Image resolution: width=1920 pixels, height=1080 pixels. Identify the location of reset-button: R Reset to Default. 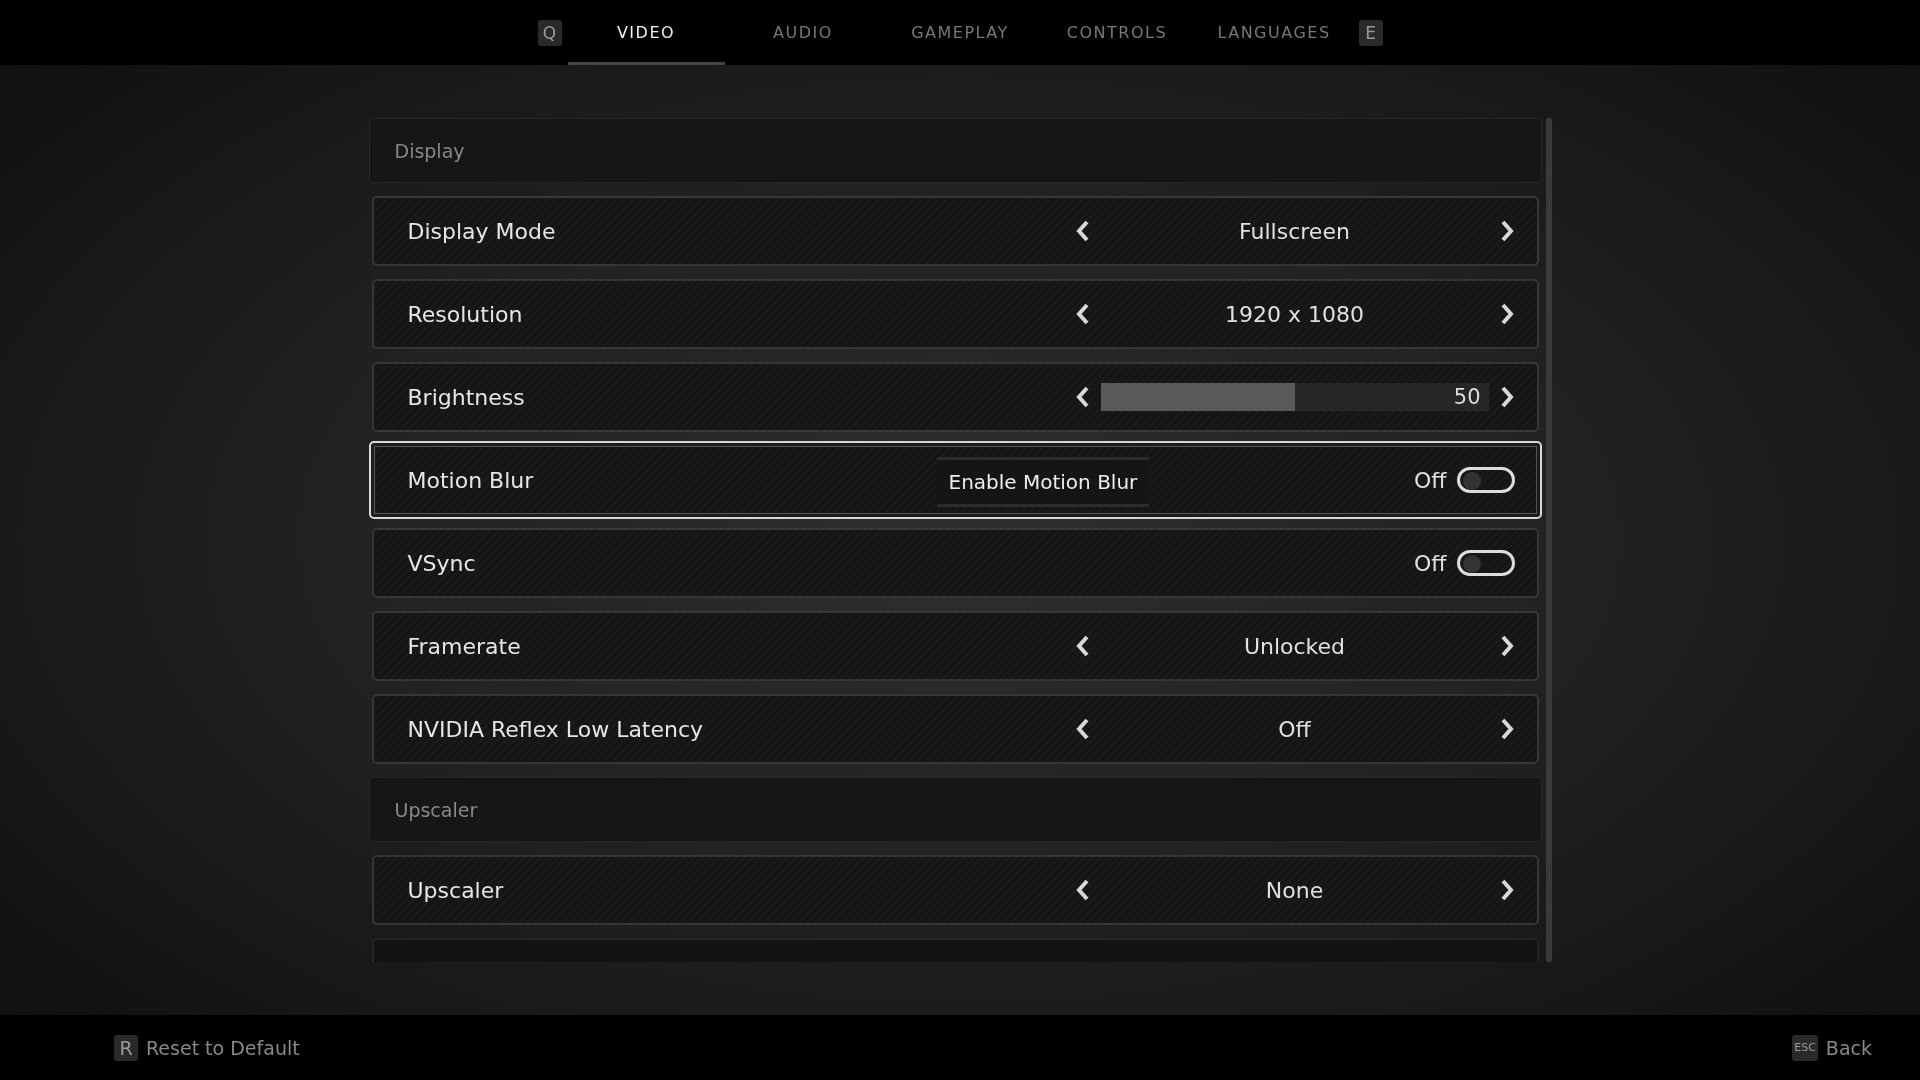
(207, 1047).